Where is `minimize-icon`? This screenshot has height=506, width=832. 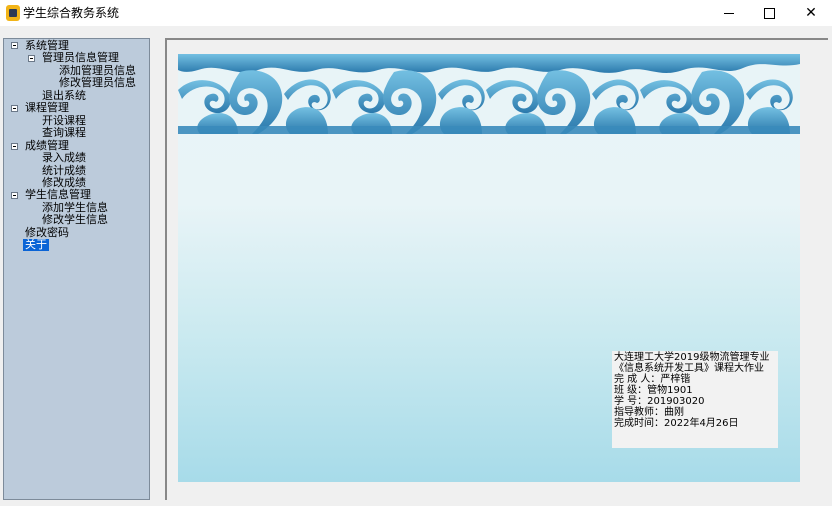
minimize-icon is located at coordinates (729, 13).